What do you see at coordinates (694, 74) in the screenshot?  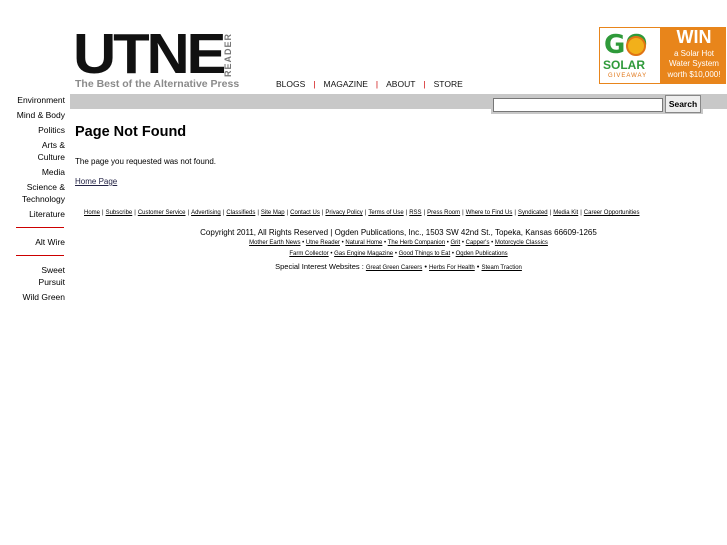 I see `ad-line-3: worth $10,000!` at bounding box center [694, 74].